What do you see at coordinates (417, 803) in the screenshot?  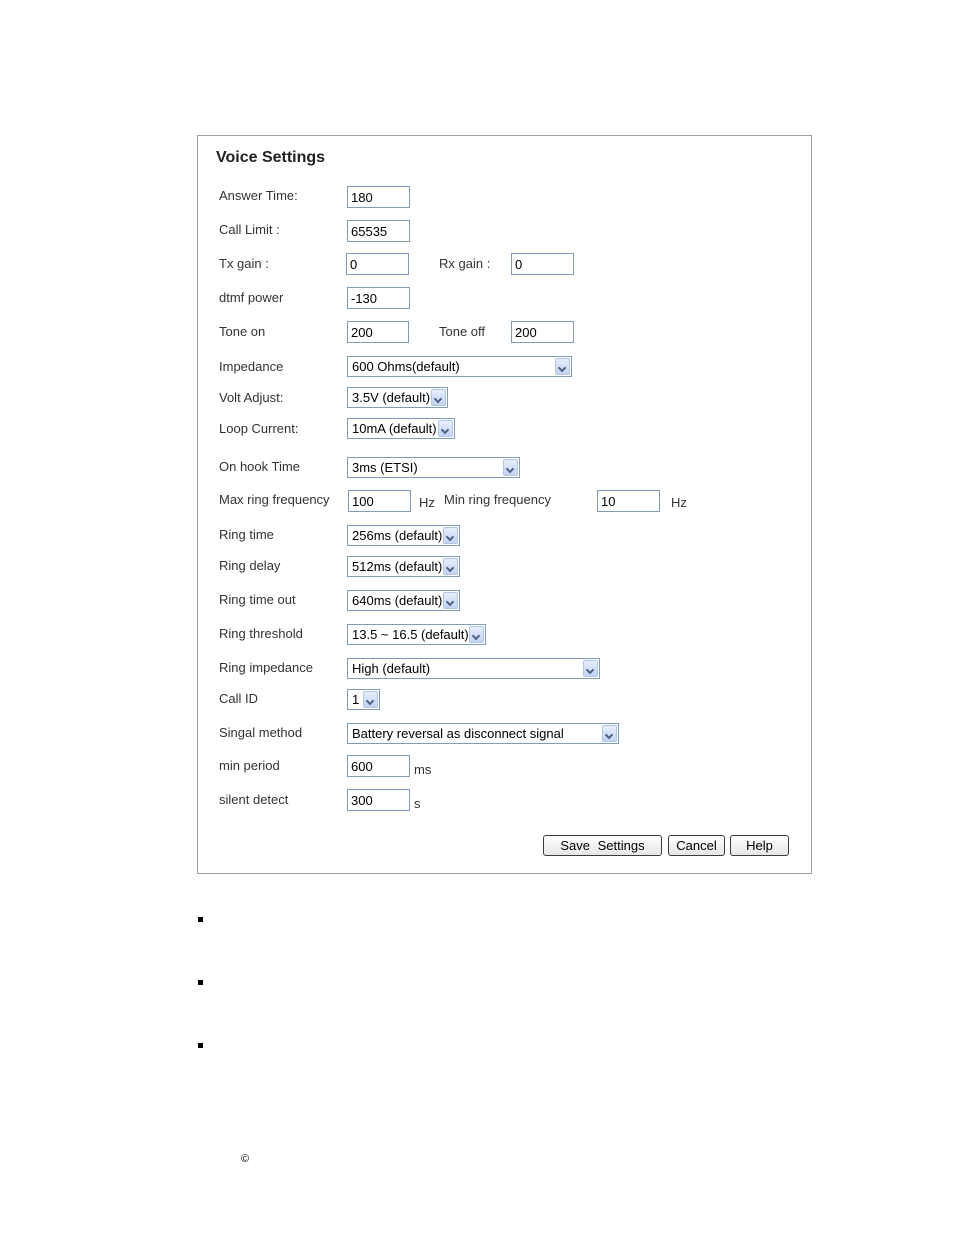 I see `silent-detect-unit: s` at bounding box center [417, 803].